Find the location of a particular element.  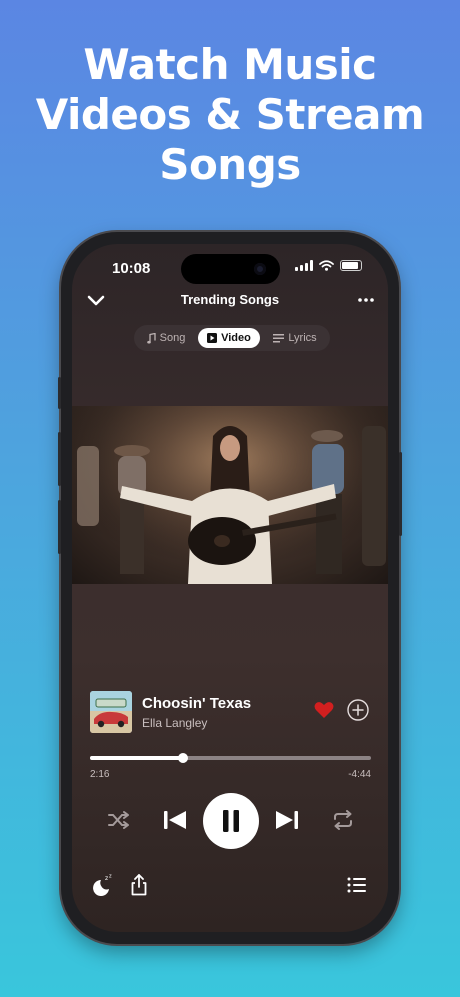

album-art is located at coordinates (111, 712).